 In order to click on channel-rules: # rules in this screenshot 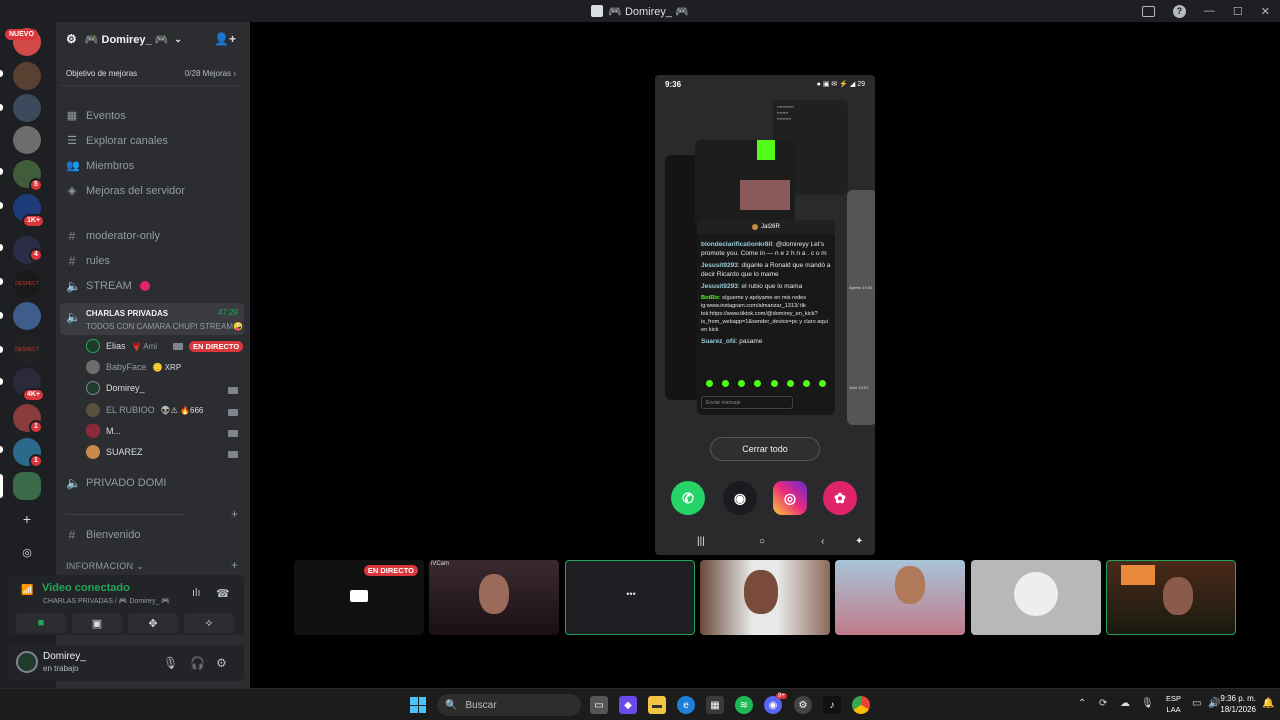, I will do `click(88, 261)`.